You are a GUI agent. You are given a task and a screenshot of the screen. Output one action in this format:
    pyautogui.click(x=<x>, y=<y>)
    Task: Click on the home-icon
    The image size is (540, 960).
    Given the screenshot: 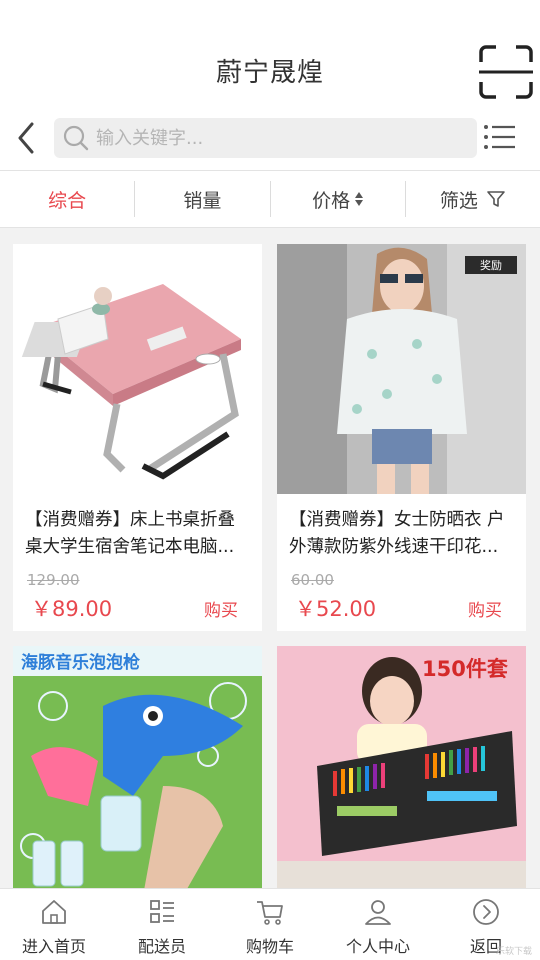 What is the action you would take?
    pyautogui.click(x=54, y=912)
    